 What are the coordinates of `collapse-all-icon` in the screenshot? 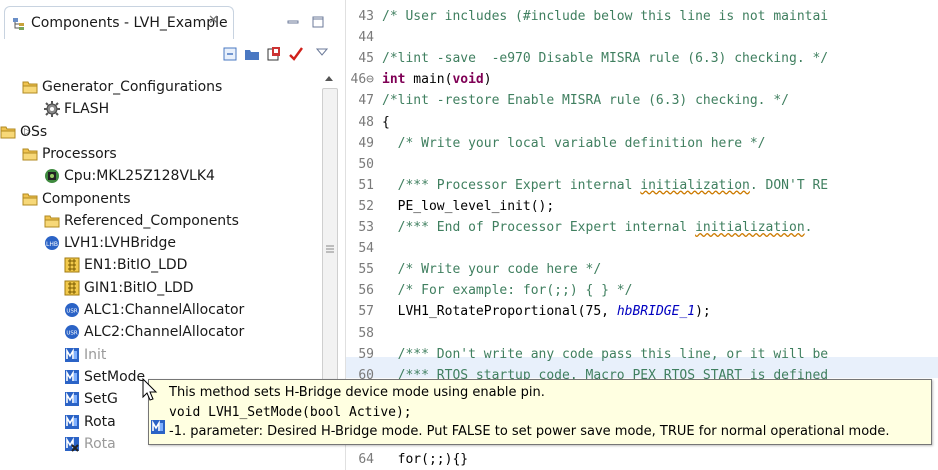 It's located at (230, 54).